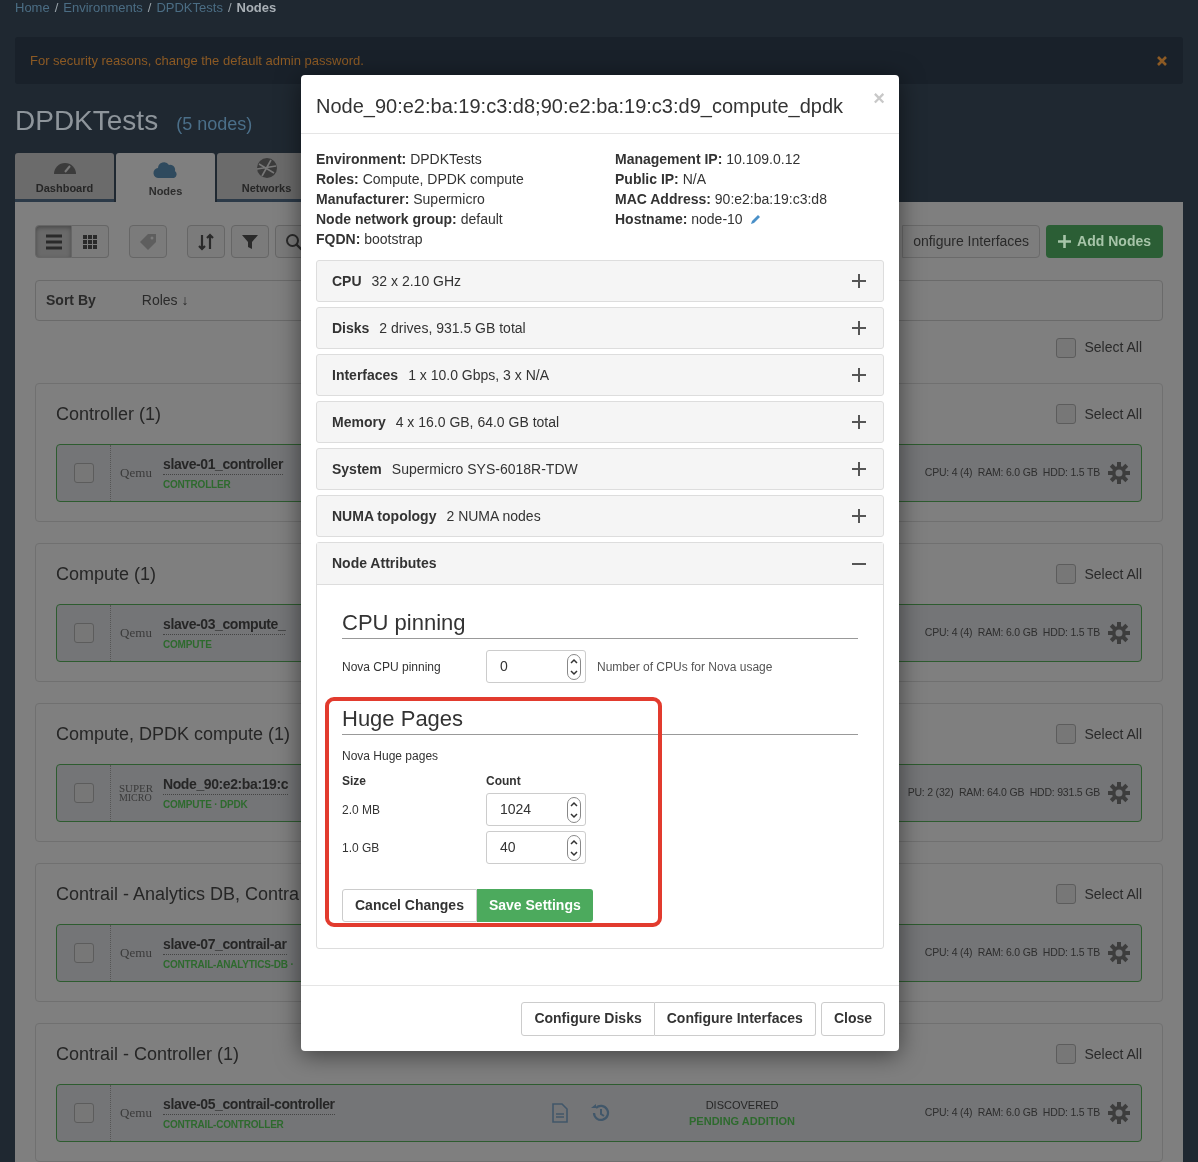 The height and width of the screenshot is (1162, 1198). I want to click on filter-button, so click(250, 241).